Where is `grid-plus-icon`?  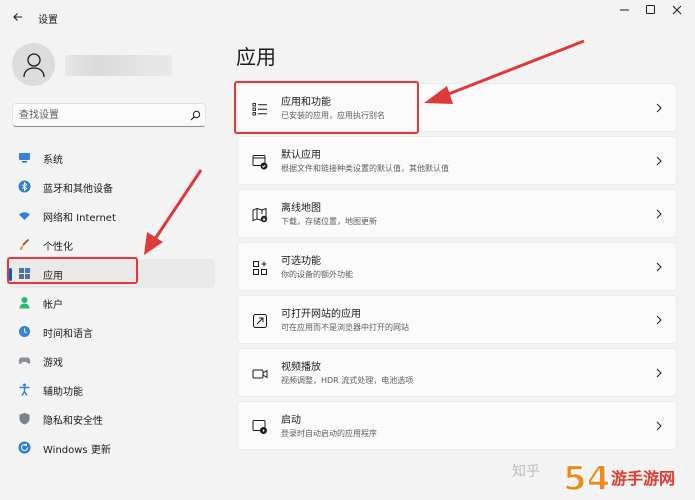
grid-plus-icon is located at coordinates (260, 268).